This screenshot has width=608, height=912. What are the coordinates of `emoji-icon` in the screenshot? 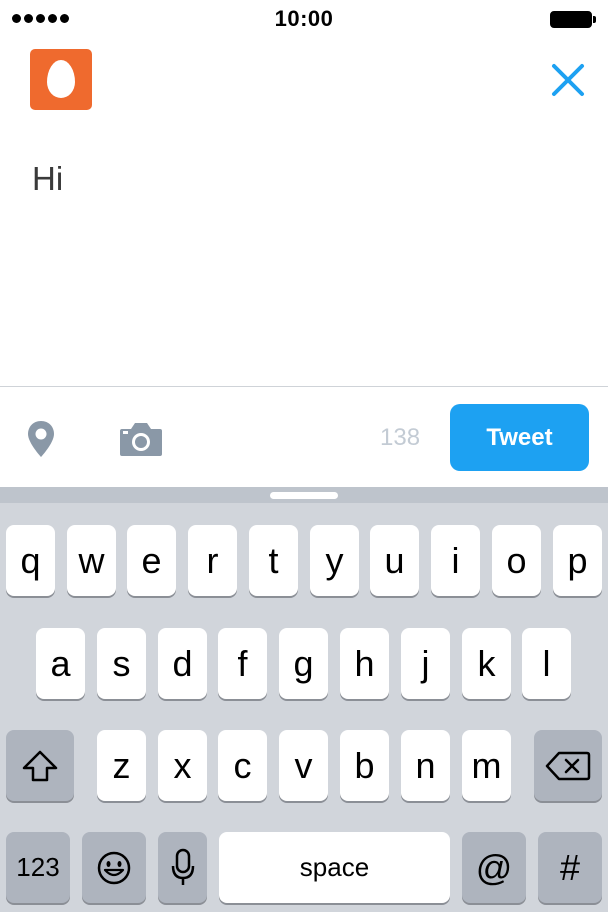 It's located at (114, 867).